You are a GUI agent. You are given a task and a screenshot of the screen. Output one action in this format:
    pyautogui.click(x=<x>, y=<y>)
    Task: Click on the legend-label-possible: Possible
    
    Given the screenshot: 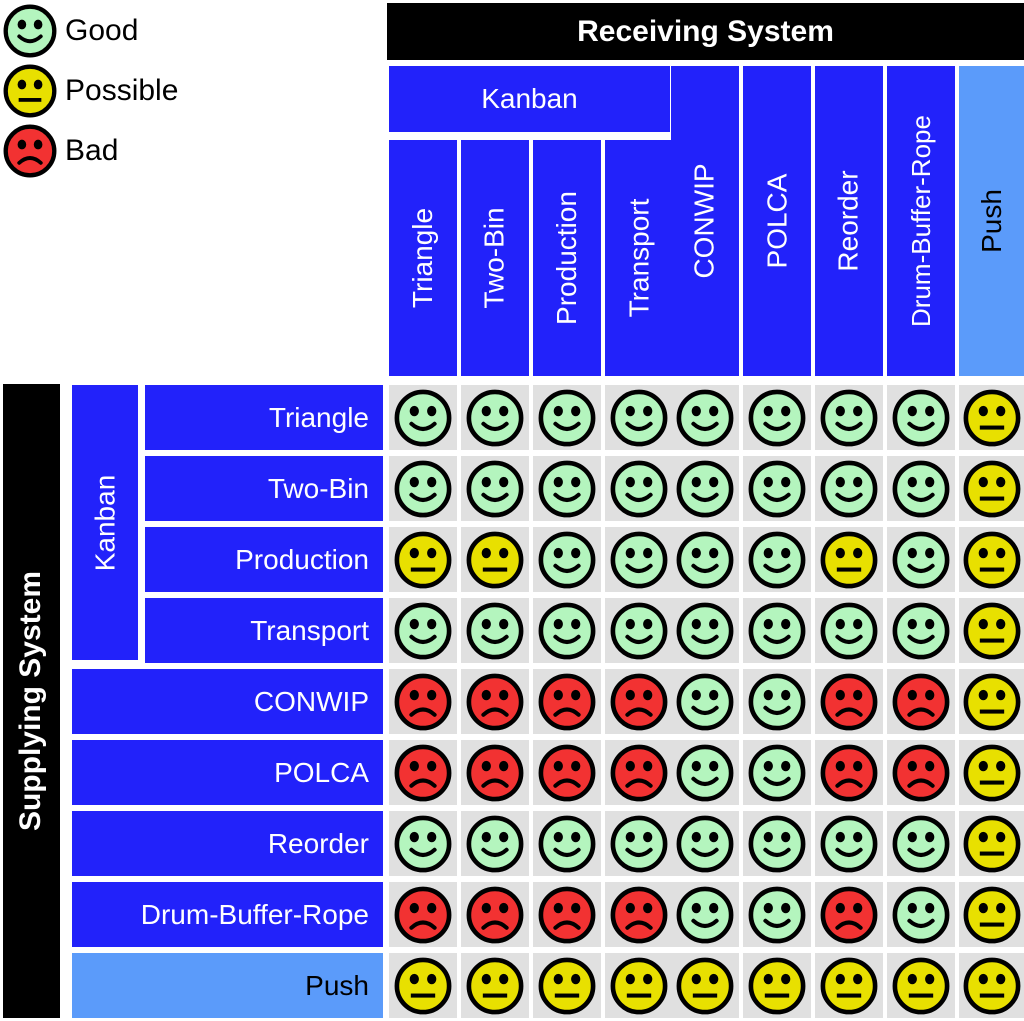 What is the action you would take?
    pyautogui.click(x=122, y=90)
    